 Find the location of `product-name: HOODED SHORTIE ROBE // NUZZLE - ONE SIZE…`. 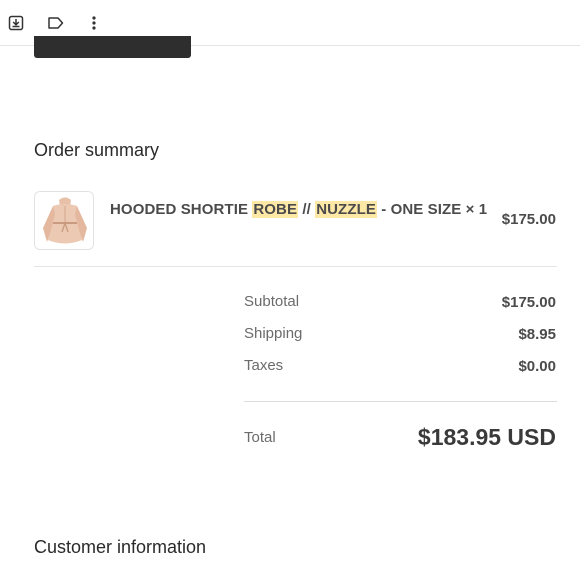

product-name: HOODED SHORTIE ROBE // NUZZLE - ONE SIZE… is located at coordinates (298, 209).